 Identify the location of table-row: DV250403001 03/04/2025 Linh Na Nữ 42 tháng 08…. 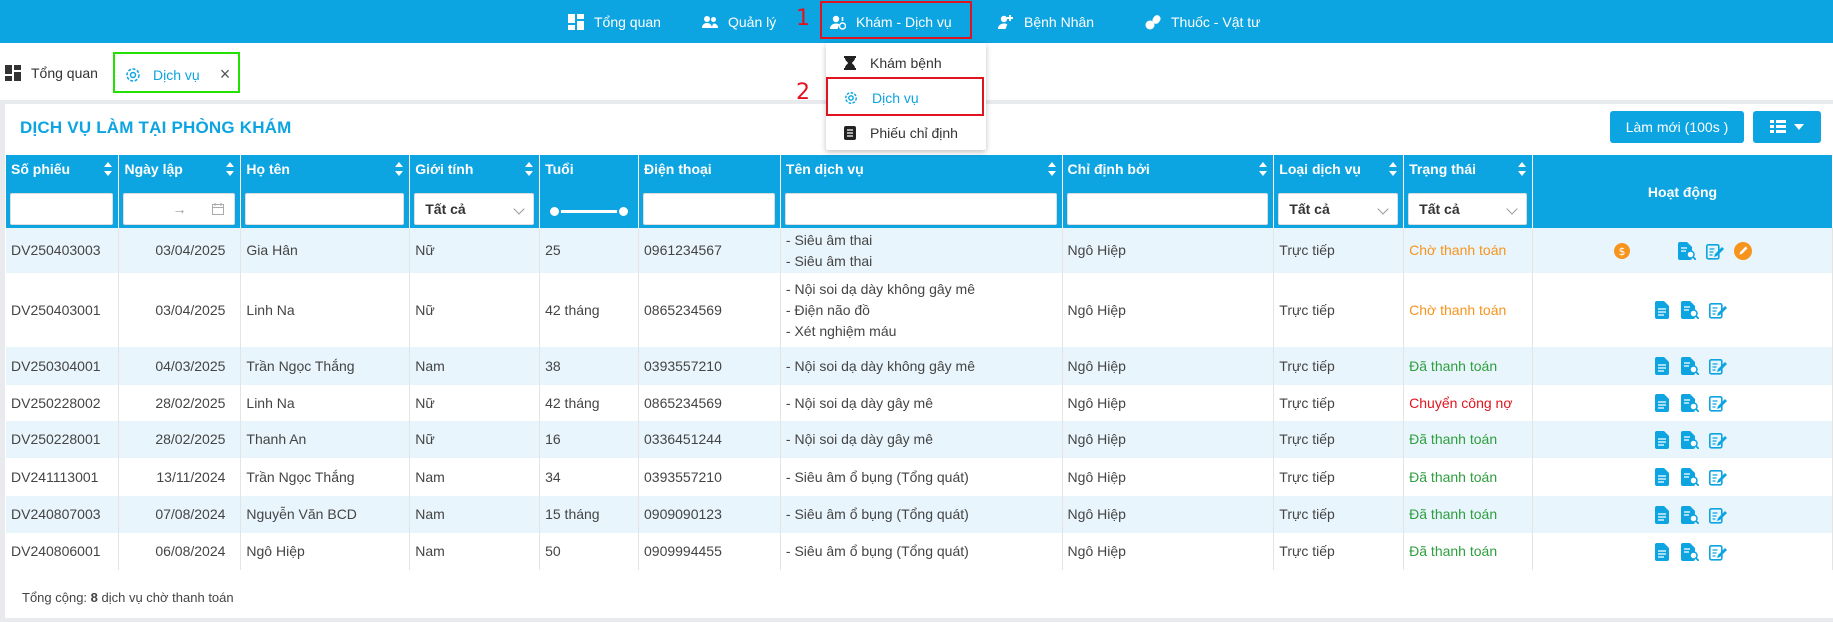
(919, 310).